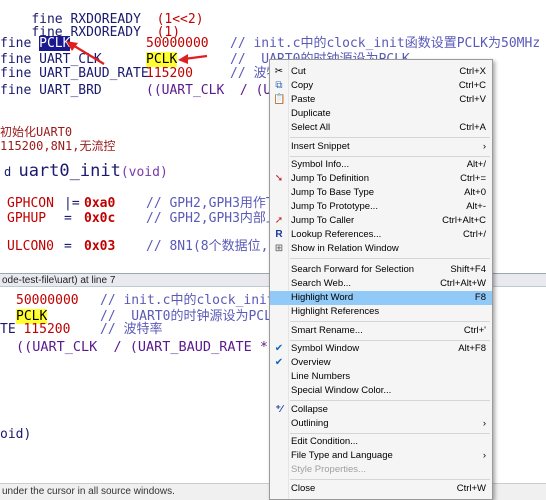 This screenshot has width=546, height=500. Describe the element at coordinates (279, 71) in the screenshot. I see `scissors-icon: ✂` at that location.